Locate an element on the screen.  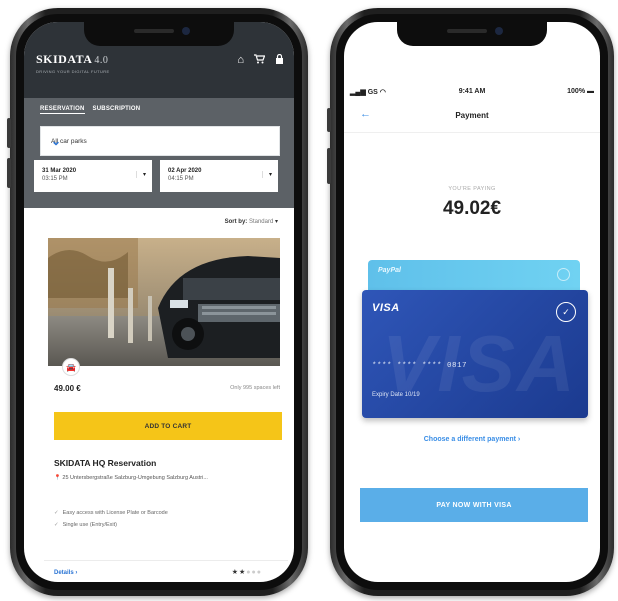
car-icon: 🚘 is located at coordinates (71, 367).